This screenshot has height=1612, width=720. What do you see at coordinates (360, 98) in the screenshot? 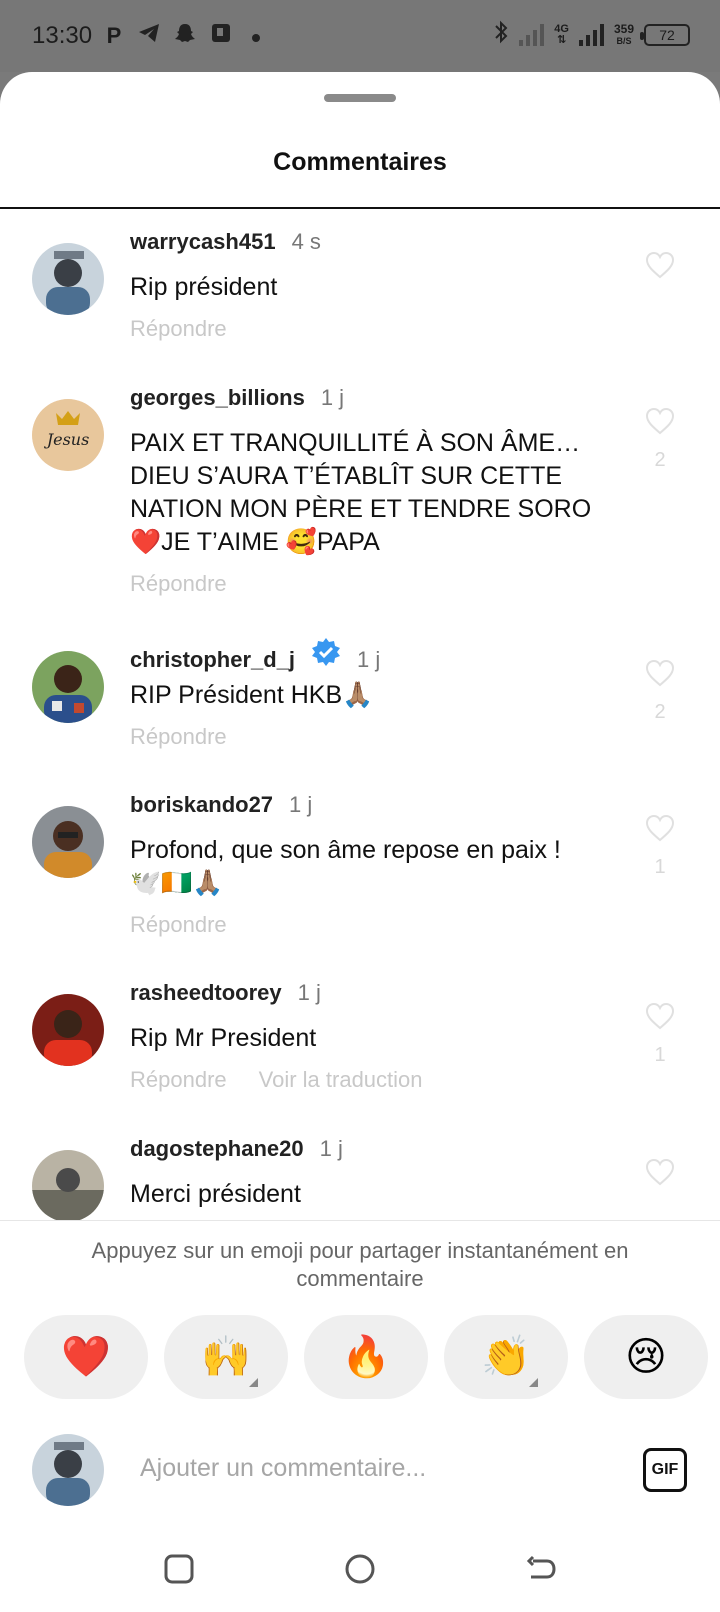
I see `drag-handle` at bounding box center [360, 98].